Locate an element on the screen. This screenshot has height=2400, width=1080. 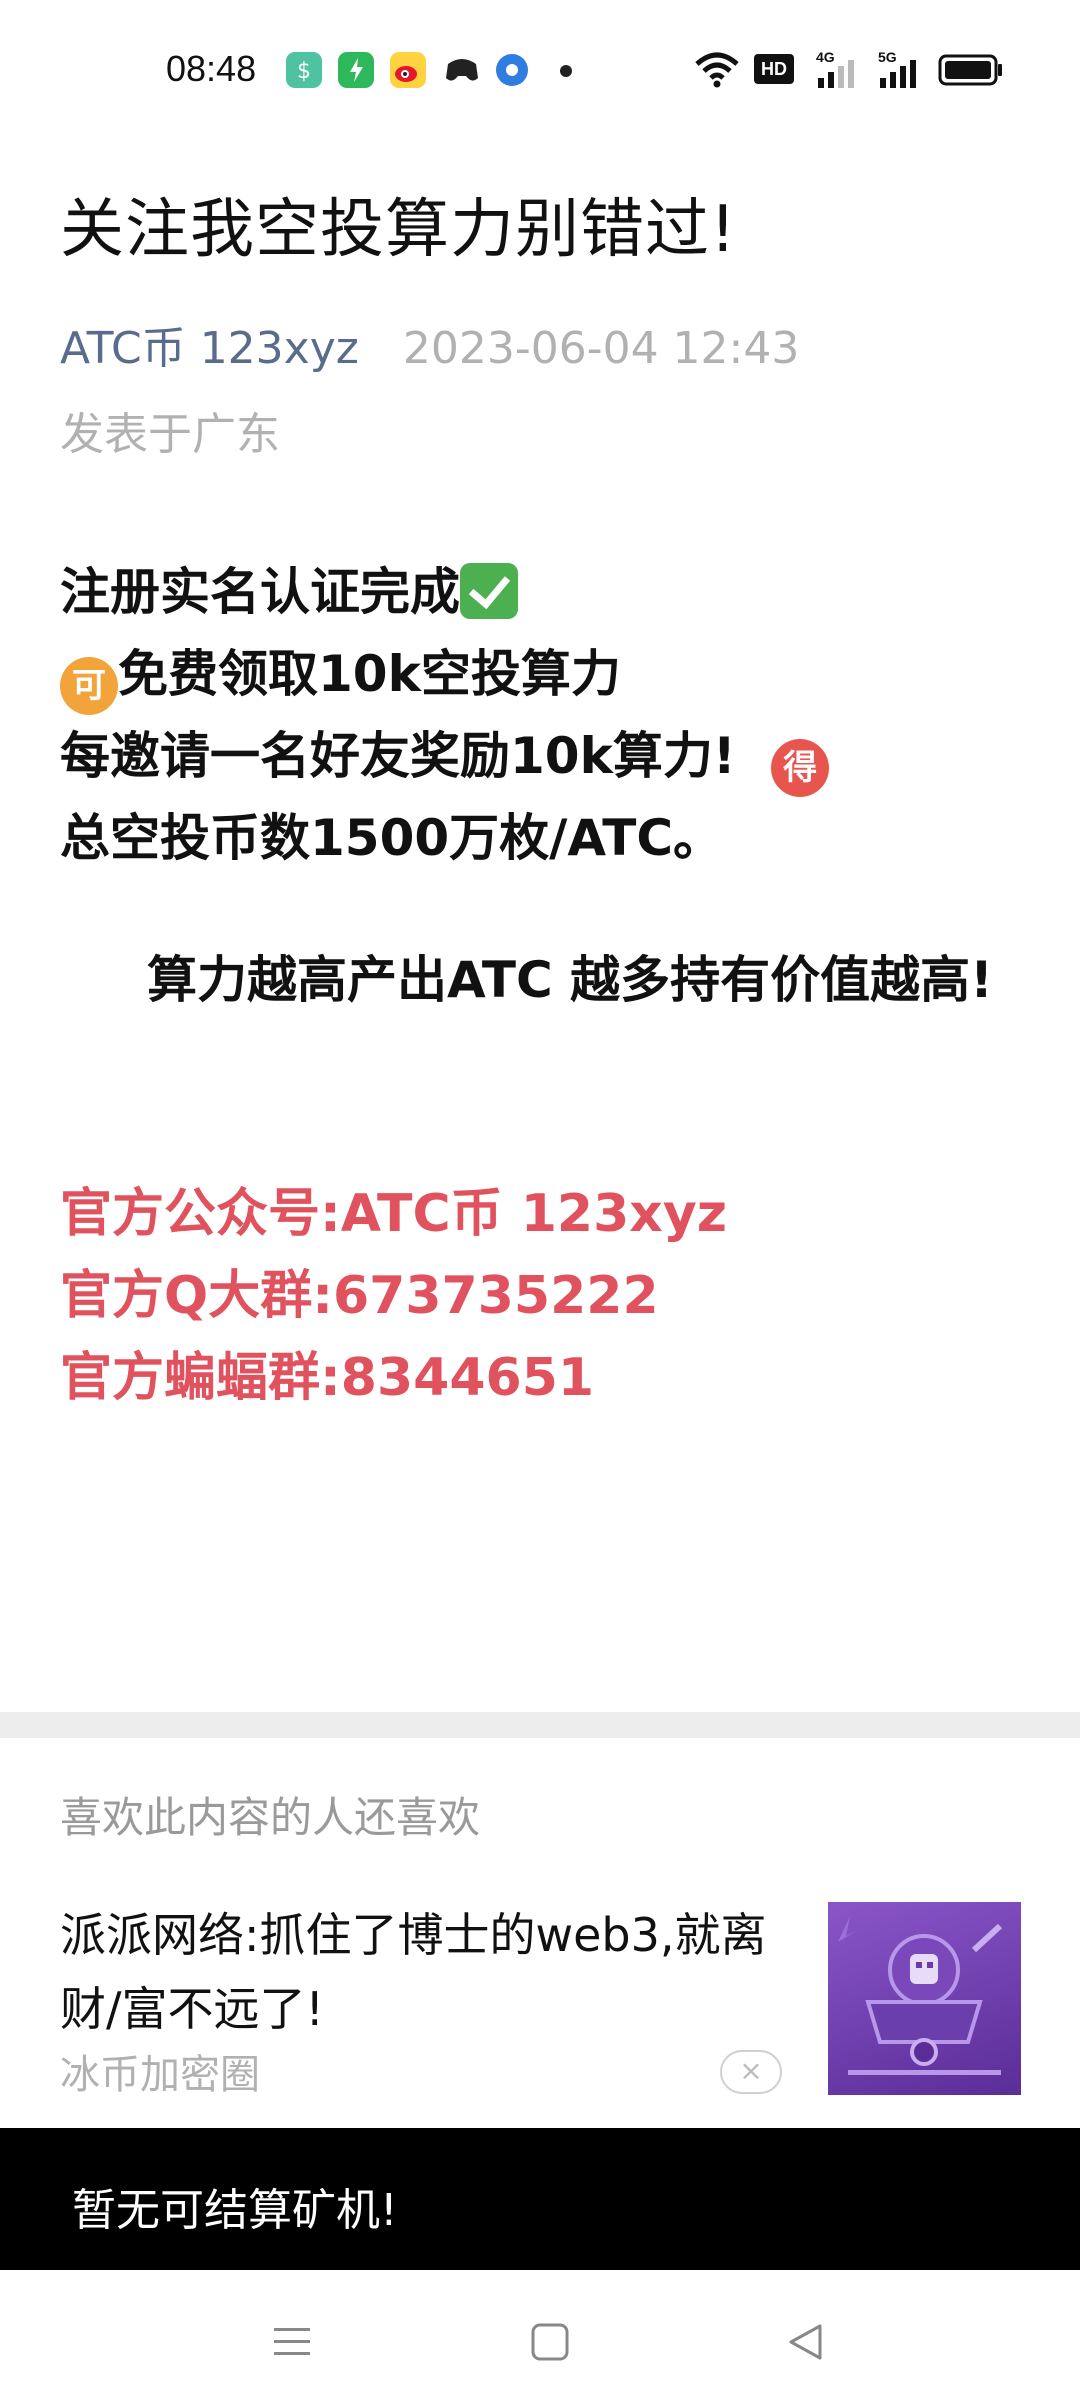
toast-text: 暂无可结算矿机! is located at coordinates (235, 2210).